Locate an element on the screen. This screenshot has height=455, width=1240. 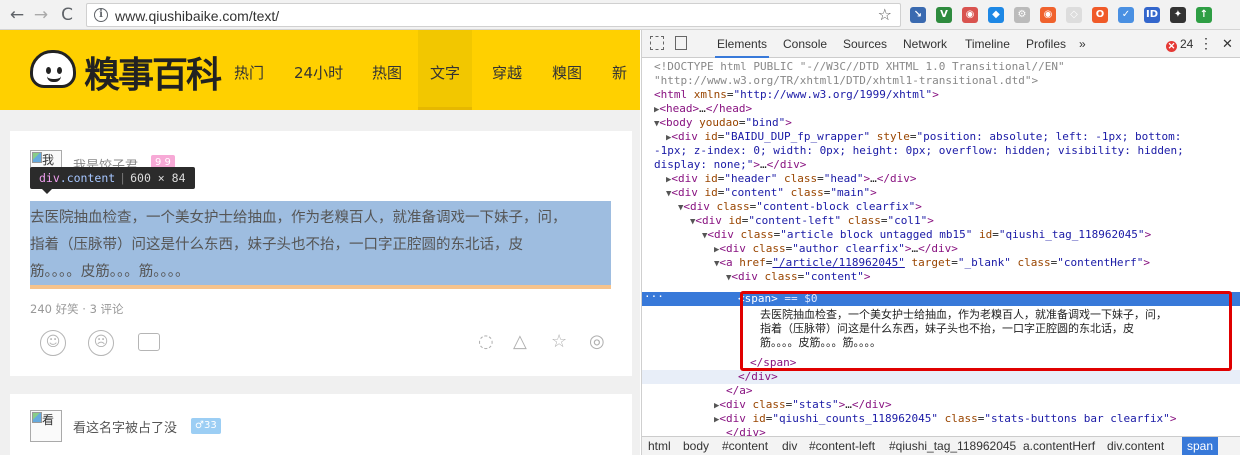
share-weibo-icon: ◎ is located at coordinates (597, 341).